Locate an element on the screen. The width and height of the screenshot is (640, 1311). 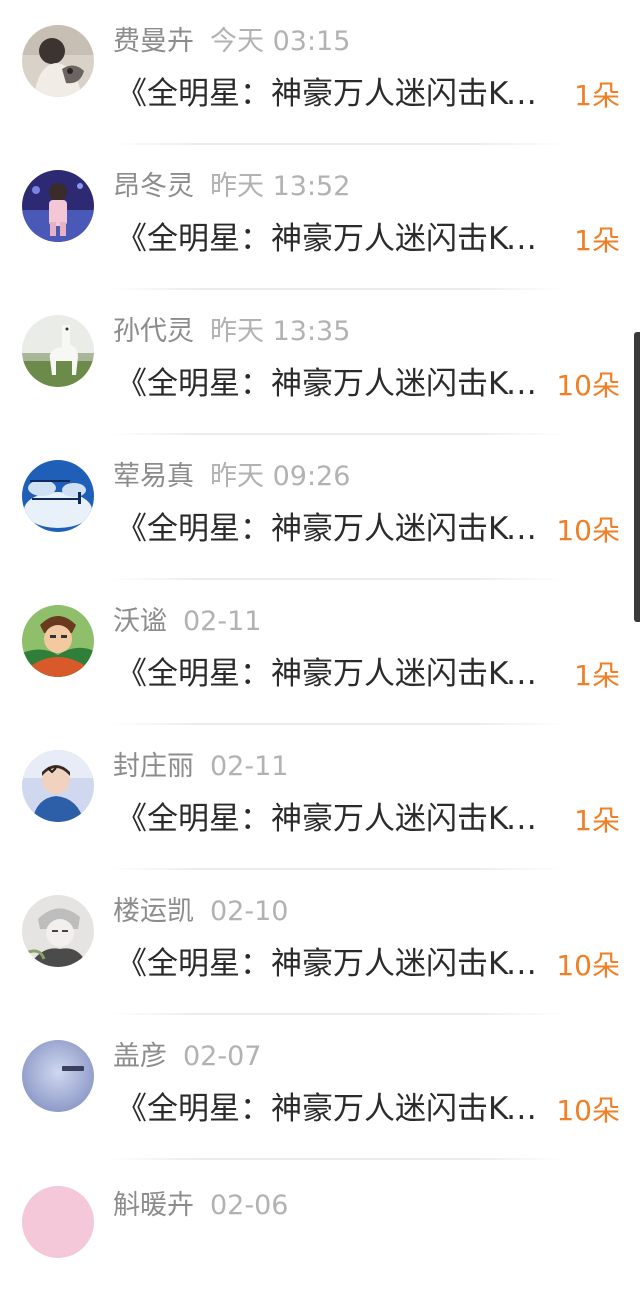
list-item: 孙代灵 昨天 13:35 《全明星：神豪万人迷闪击KTV》 10朵 is located at coordinates (320, 362).